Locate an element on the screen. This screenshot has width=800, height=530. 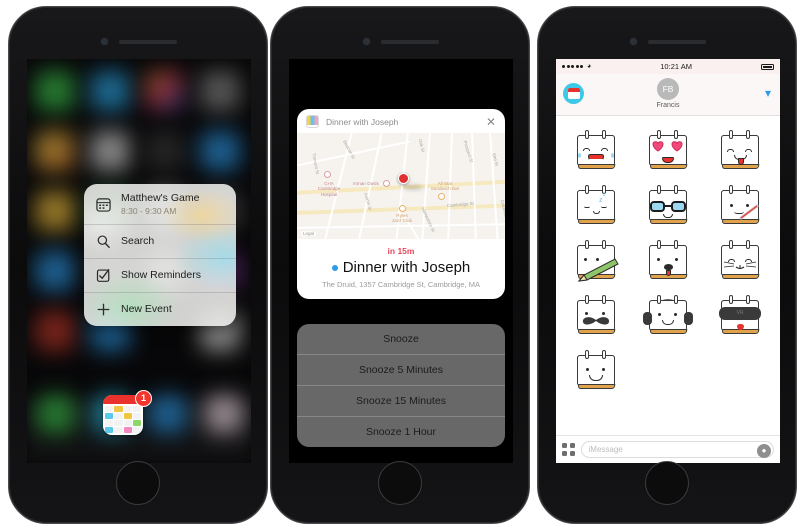
dog-calendar-sticker is located at coordinates (668, 259).